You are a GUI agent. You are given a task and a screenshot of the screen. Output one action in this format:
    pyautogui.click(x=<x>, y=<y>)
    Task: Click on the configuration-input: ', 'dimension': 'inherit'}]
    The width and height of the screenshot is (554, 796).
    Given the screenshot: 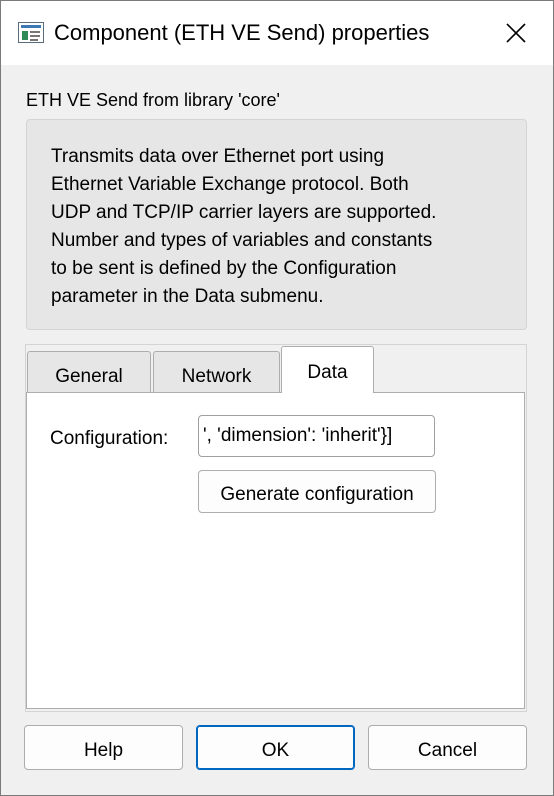 What is the action you would take?
    pyautogui.click(x=316, y=436)
    